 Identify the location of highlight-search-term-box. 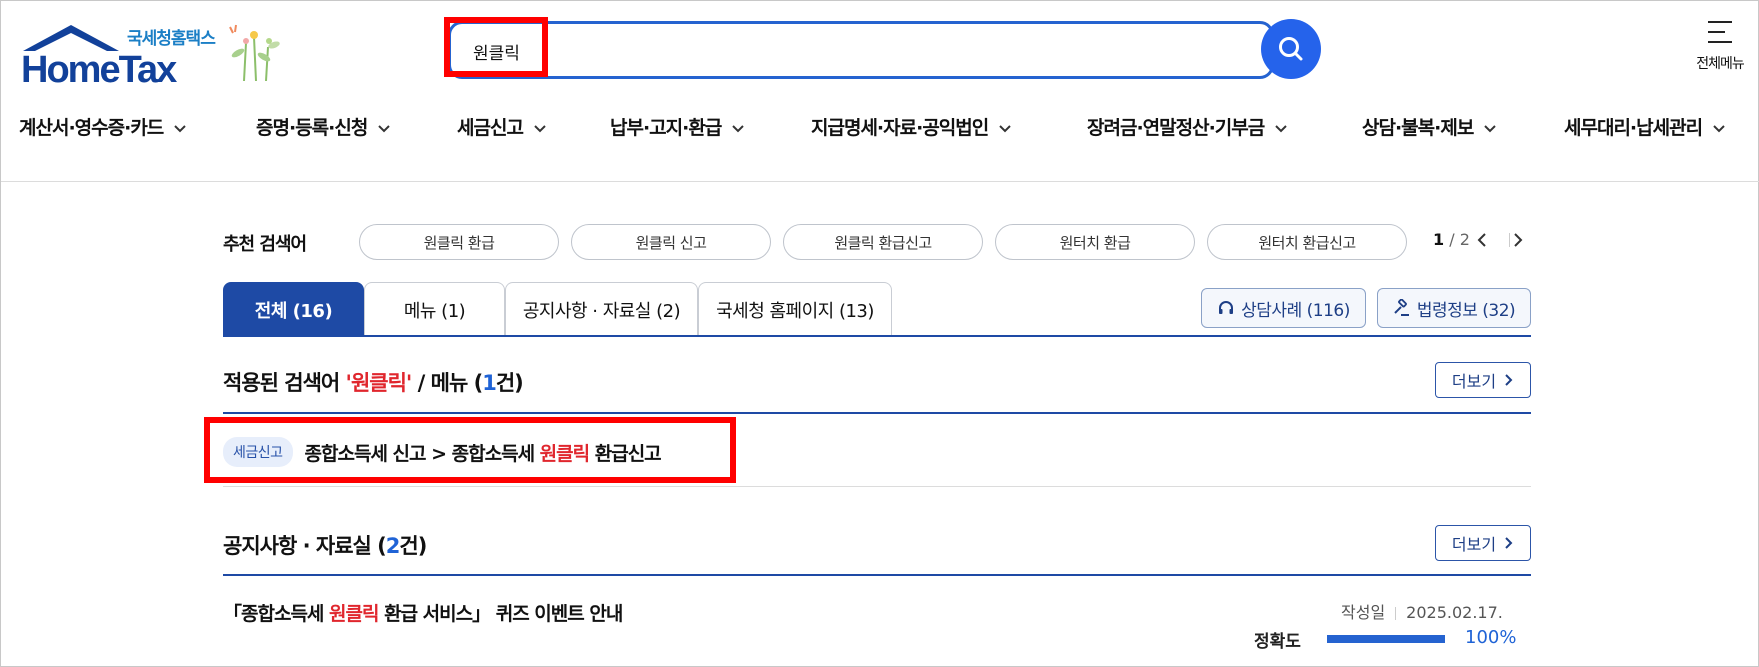
(496, 47).